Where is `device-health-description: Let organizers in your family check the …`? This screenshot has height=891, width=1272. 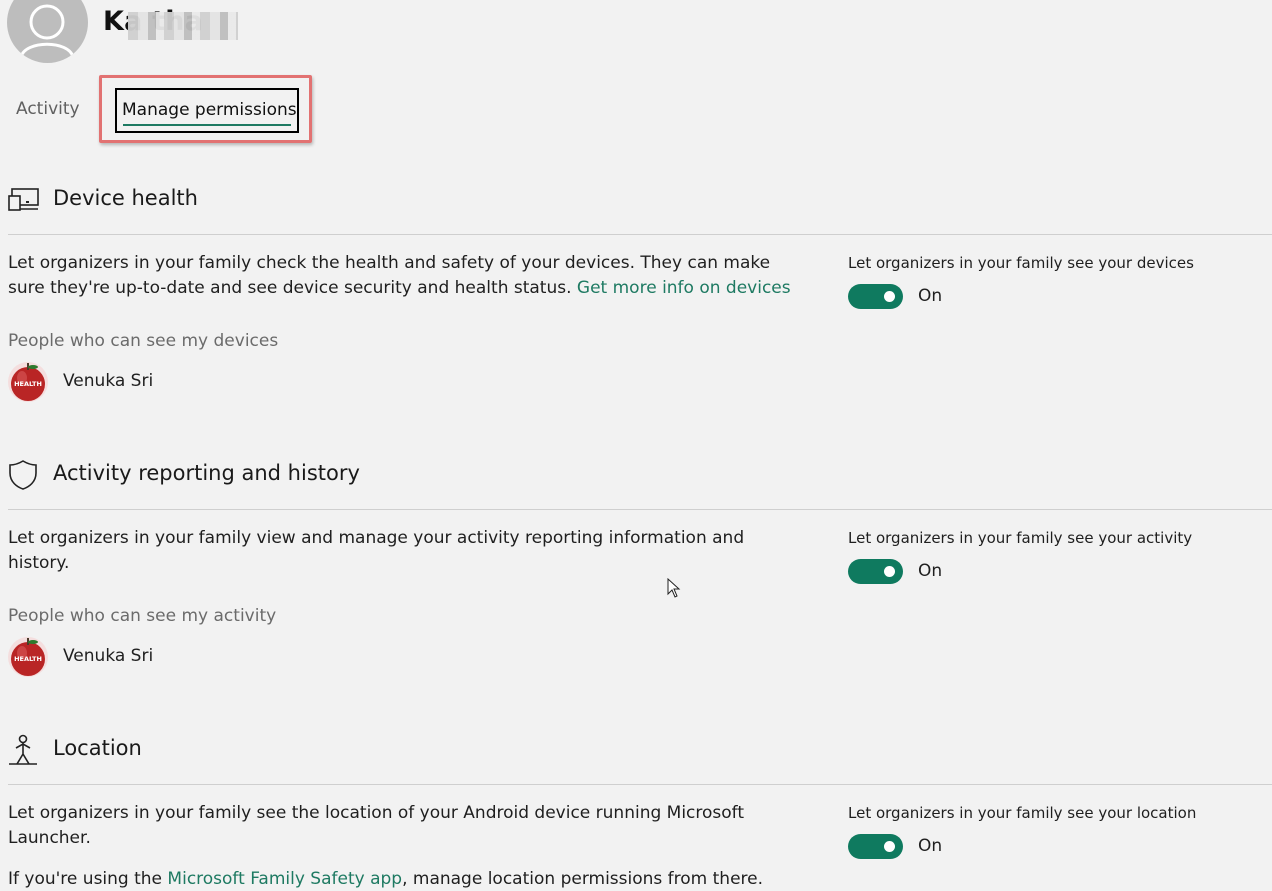
device-health-description: Let organizers in your family check the … is located at coordinates (408, 276).